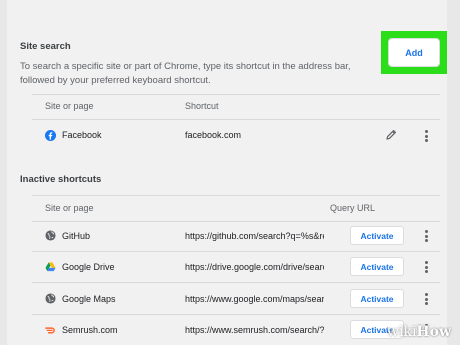 The image size is (460, 345). What do you see at coordinates (254, 299) in the screenshot?
I see `google-maps-url: https://www.google.com/maps/searc` at bounding box center [254, 299].